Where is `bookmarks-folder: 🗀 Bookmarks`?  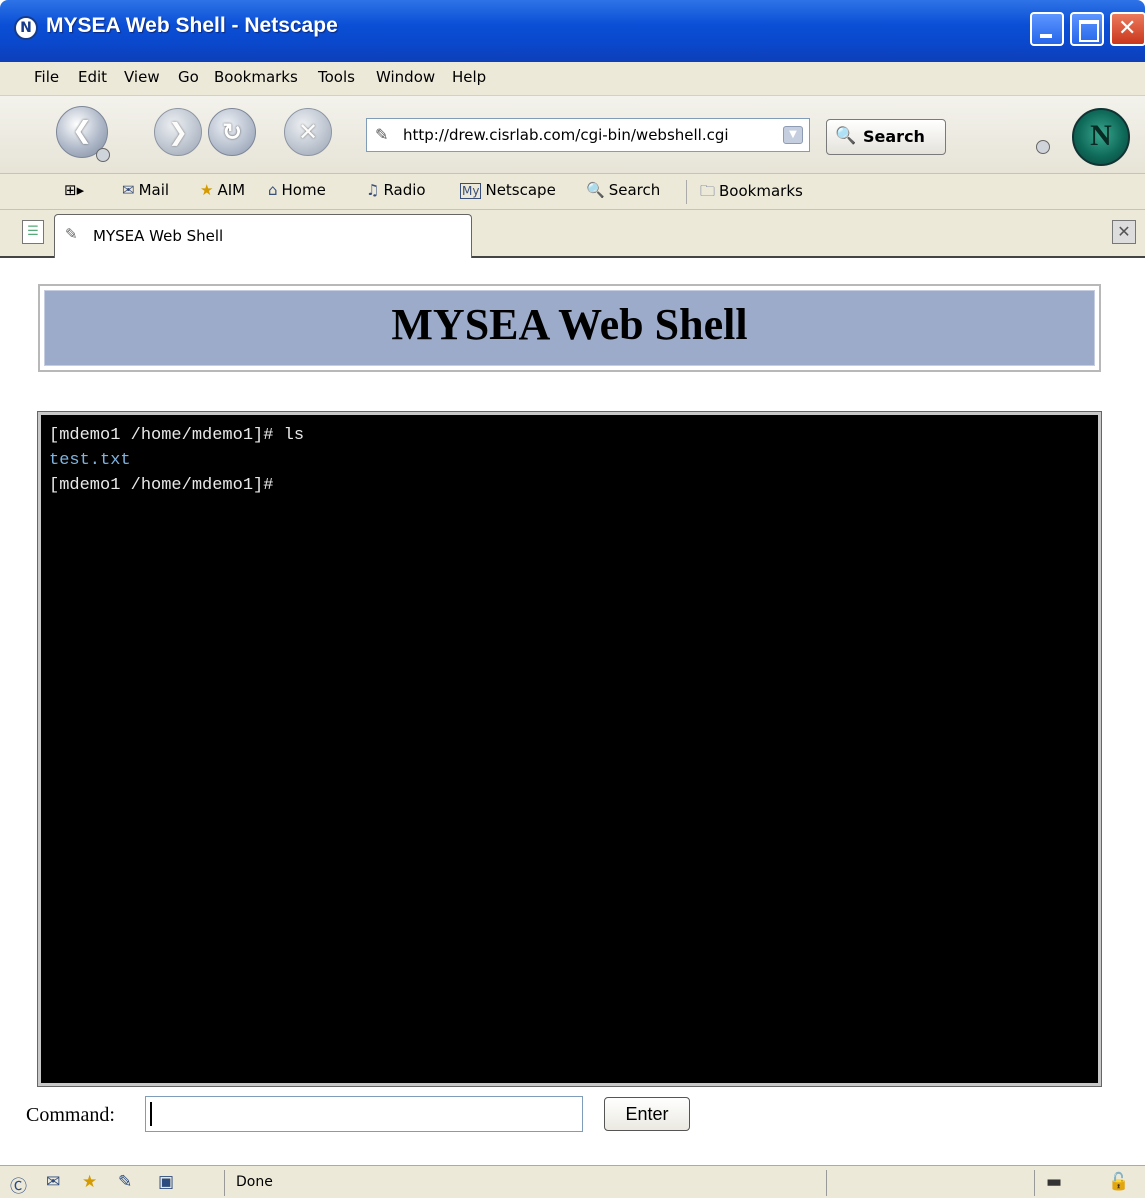
bookmarks-folder: 🗀 Bookmarks is located at coordinates (751, 193).